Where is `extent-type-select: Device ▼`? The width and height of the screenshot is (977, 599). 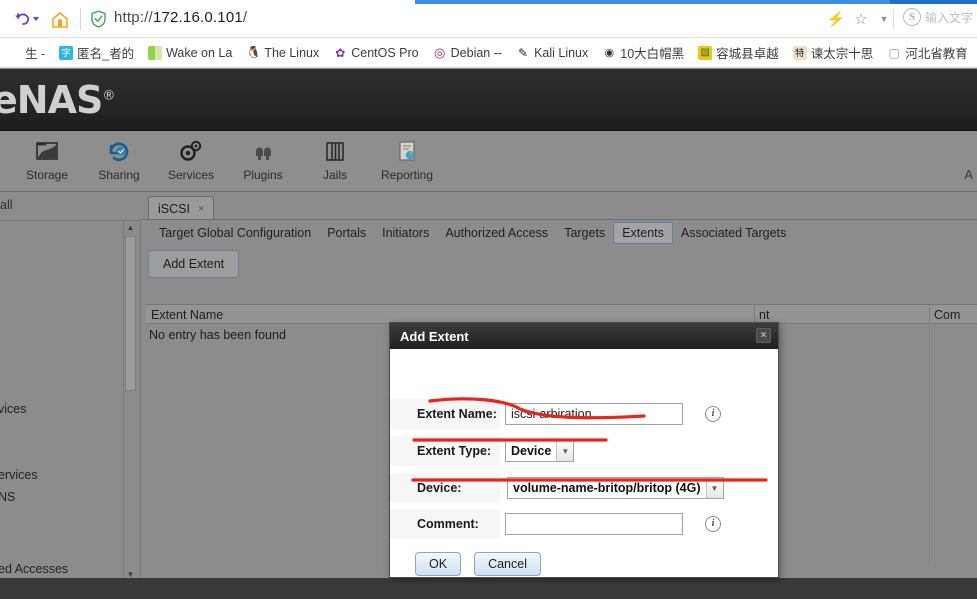
extent-type-select: Device ▼ is located at coordinates (540, 451).